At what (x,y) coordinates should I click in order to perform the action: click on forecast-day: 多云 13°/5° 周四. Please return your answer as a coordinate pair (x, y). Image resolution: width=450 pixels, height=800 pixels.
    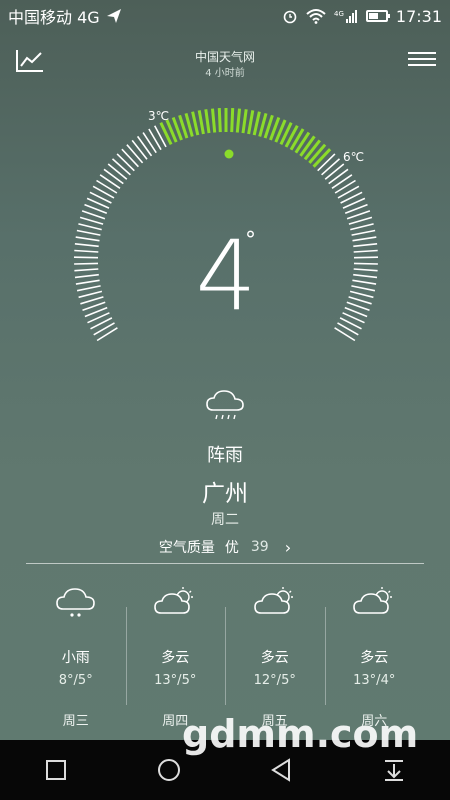
    Looking at the image, I should click on (175, 657).